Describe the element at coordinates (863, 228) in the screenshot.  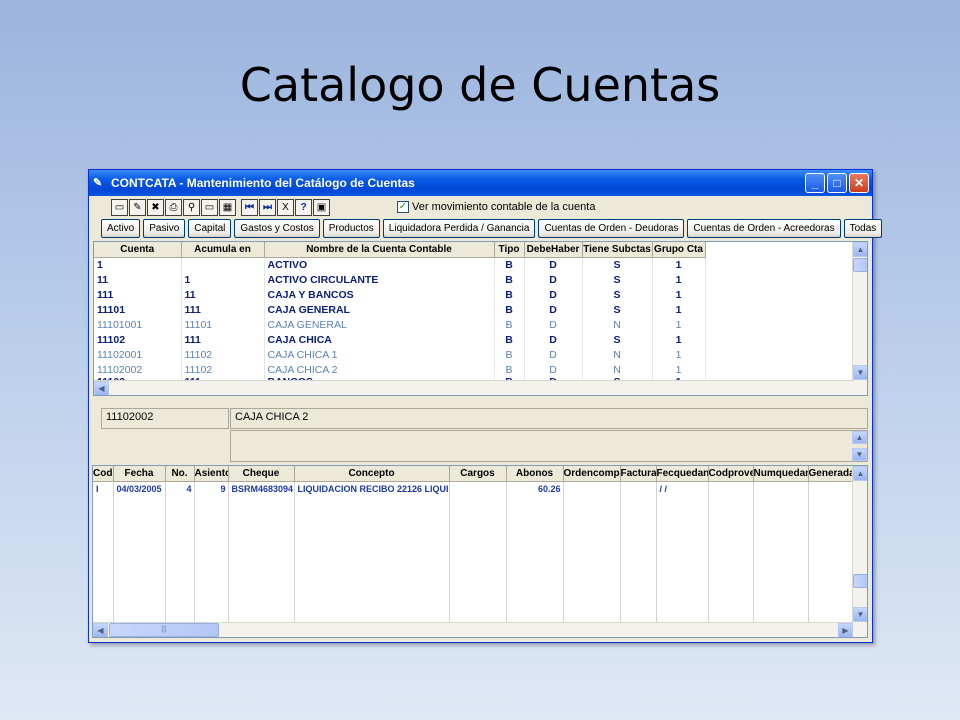
I see `filter-button-8: Todas` at that location.